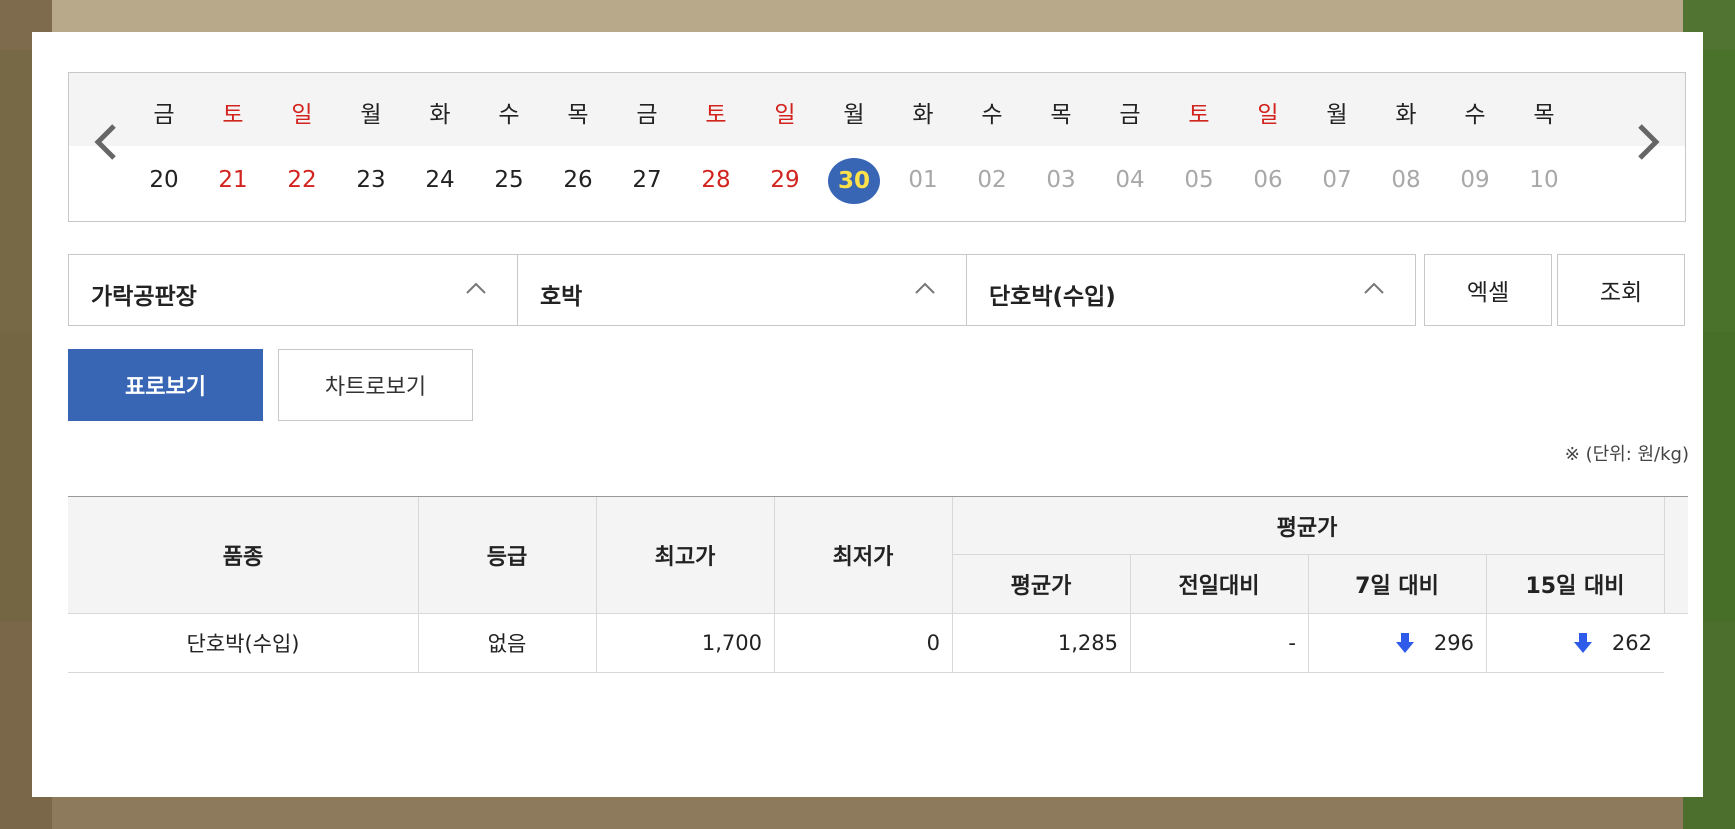 The width and height of the screenshot is (1735, 829). I want to click on cell-min-price: 0, so click(933, 643).